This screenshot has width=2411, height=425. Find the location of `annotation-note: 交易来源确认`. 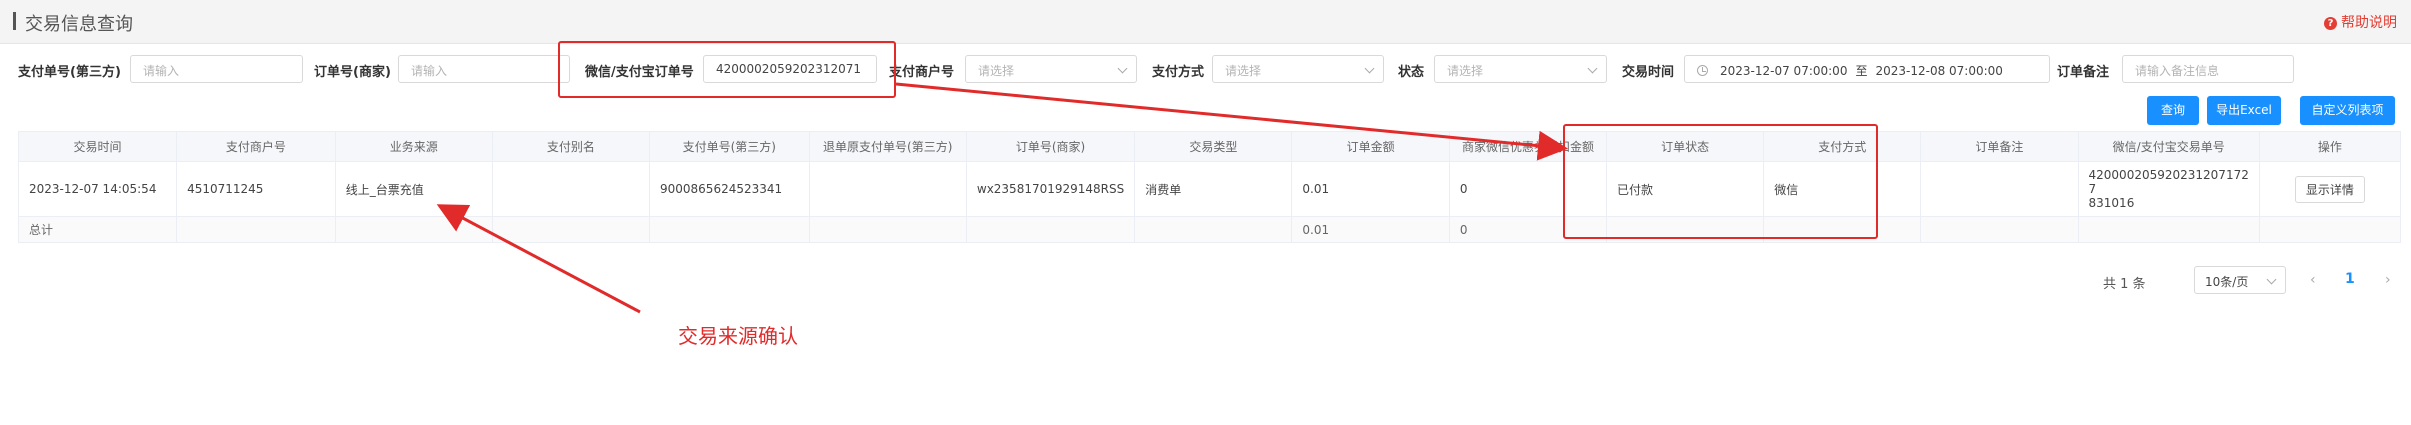

annotation-note: 交易来源确认 is located at coordinates (738, 336).